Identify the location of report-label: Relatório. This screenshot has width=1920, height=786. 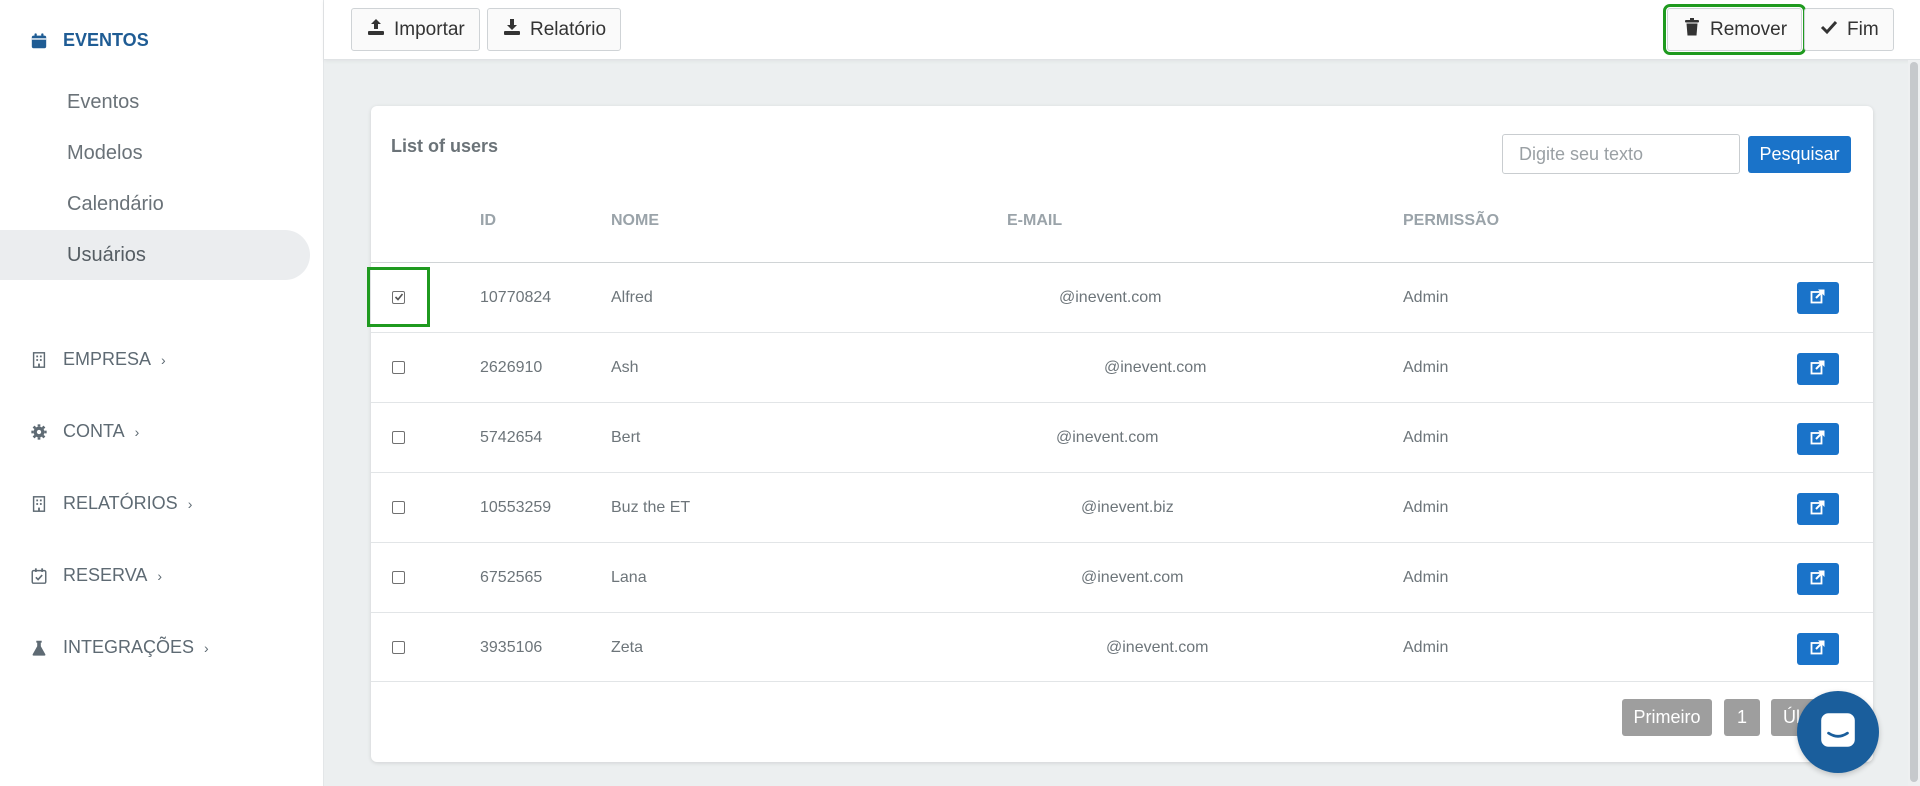
(568, 29).